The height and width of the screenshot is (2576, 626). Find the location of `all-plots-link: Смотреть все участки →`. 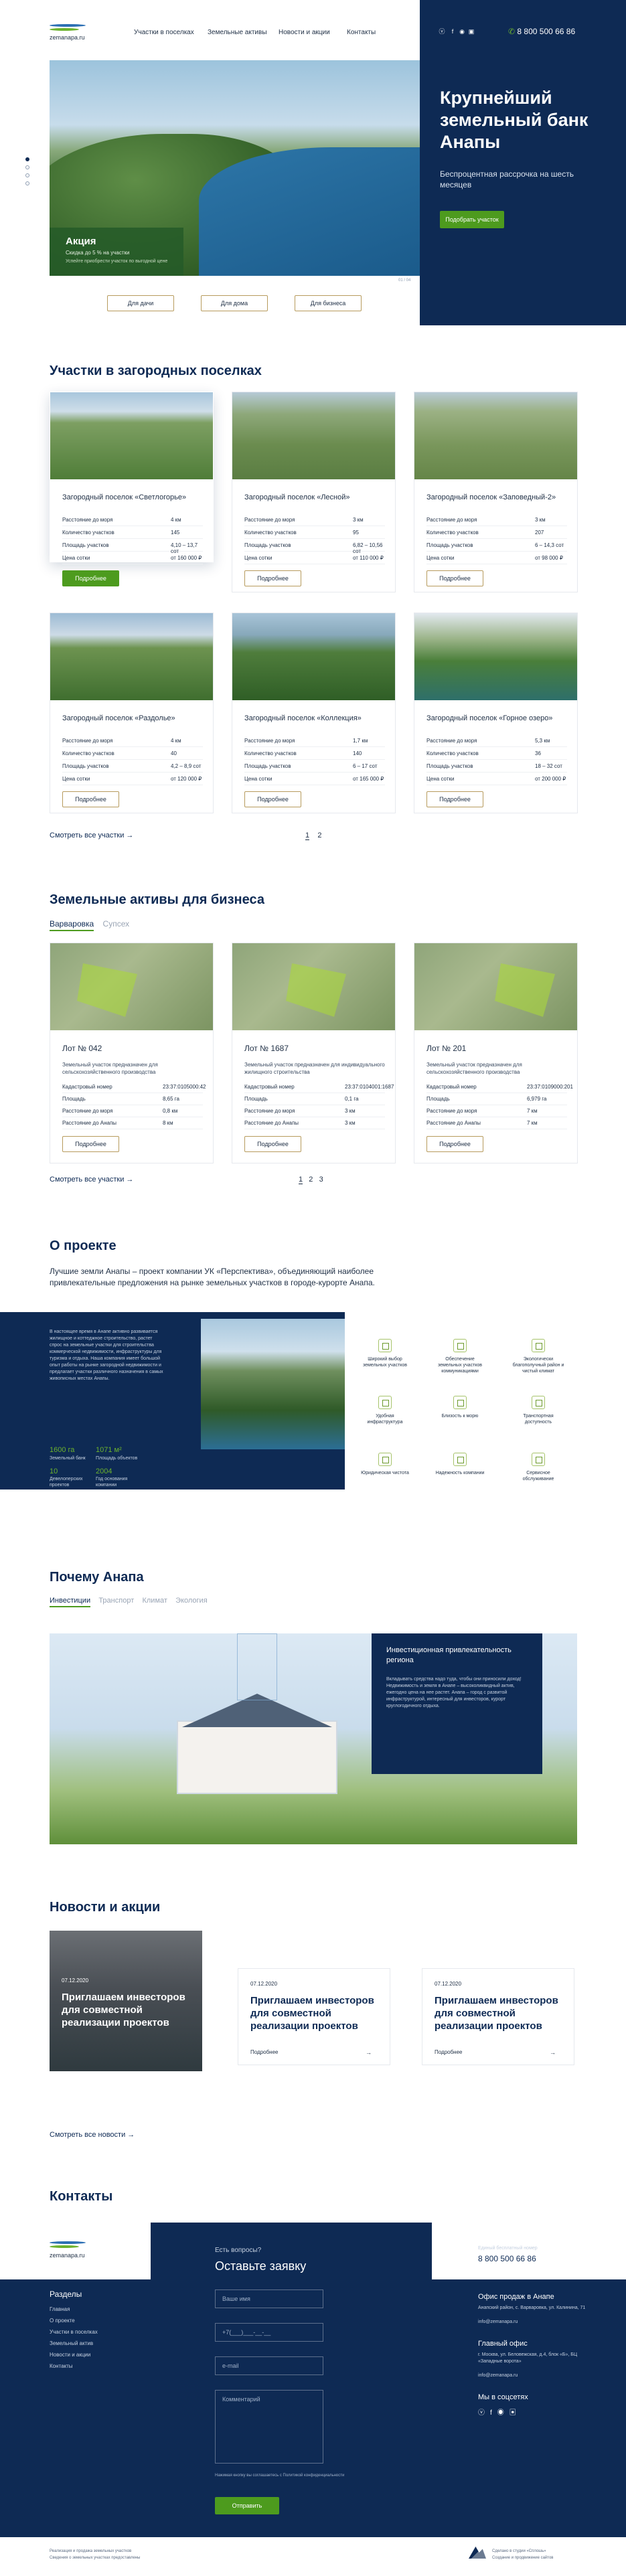

all-plots-link: Смотреть все участки → is located at coordinates (91, 835).